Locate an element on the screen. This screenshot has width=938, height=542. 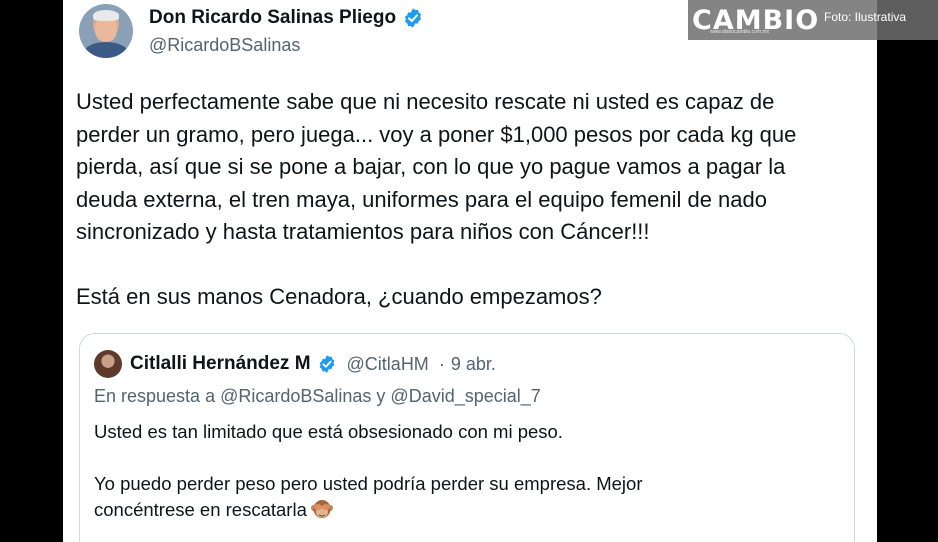
quoted-line: concéntrese en rescatarla is located at coordinates (464, 510).